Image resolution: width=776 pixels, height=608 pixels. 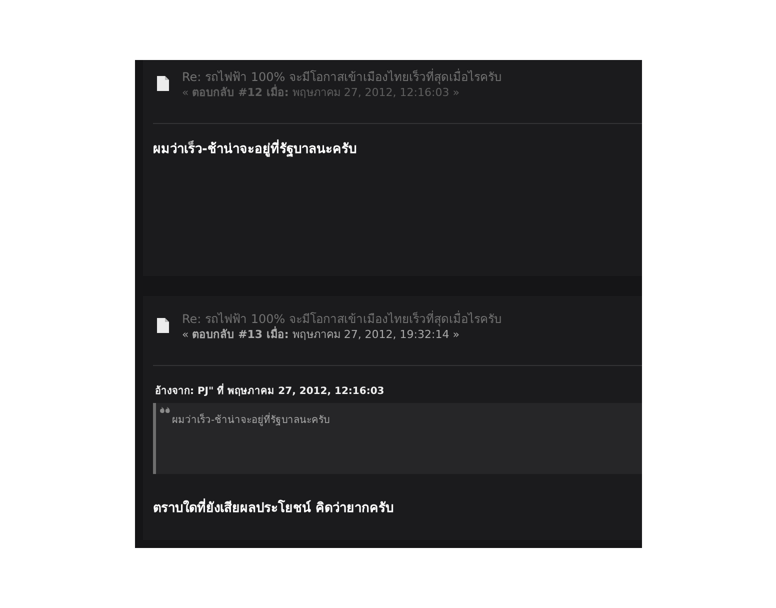 What do you see at coordinates (321, 334) in the screenshot?
I see `post-reply-info: « ตอบกลับ #13 เมื่อ: พฤษภาคม 27, 2012, 19:32:14 »` at bounding box center [321, 334].